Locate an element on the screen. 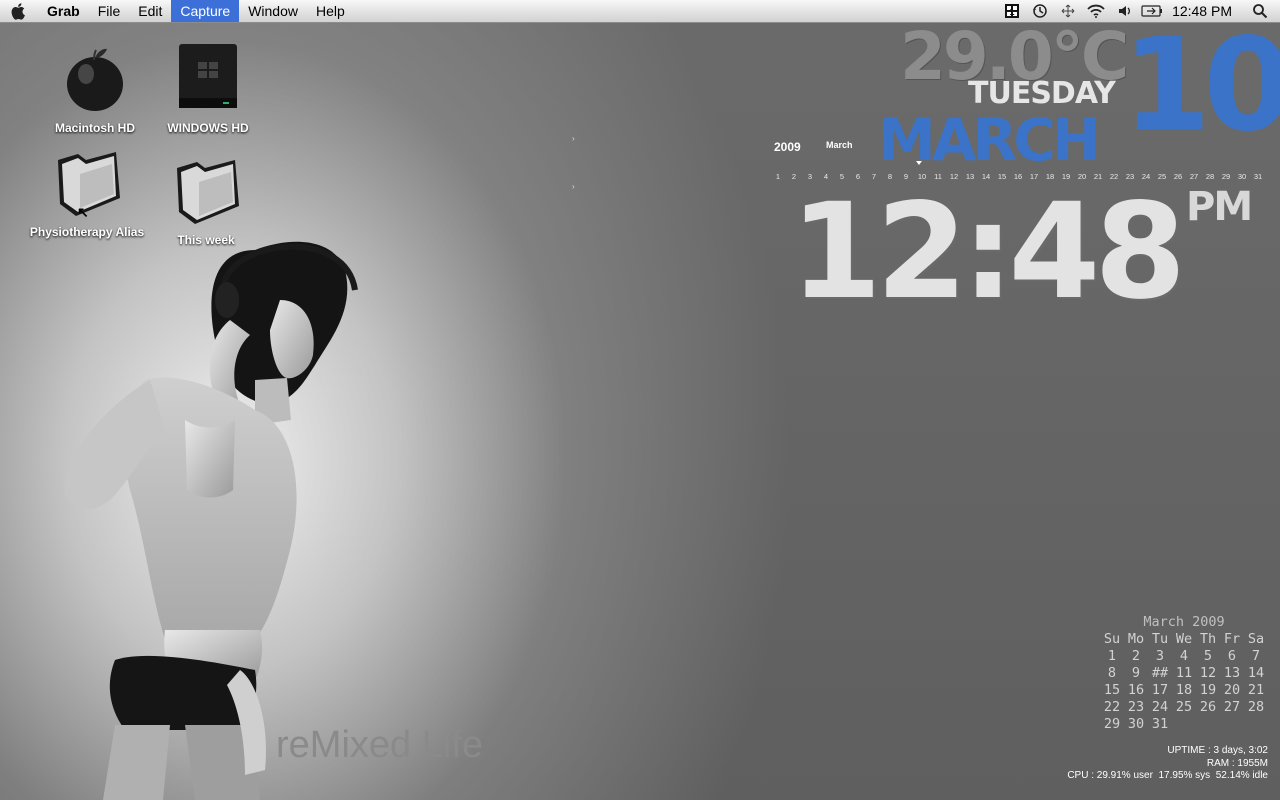 The height and width of the screenshot is (800, 1280). calendar-strip-year: 2009 is located at coordinates (787, 147).